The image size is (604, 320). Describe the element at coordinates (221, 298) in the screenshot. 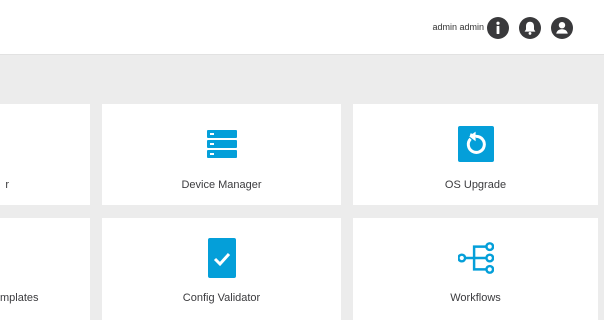

I see `tile-label: Config Validator` at that location.